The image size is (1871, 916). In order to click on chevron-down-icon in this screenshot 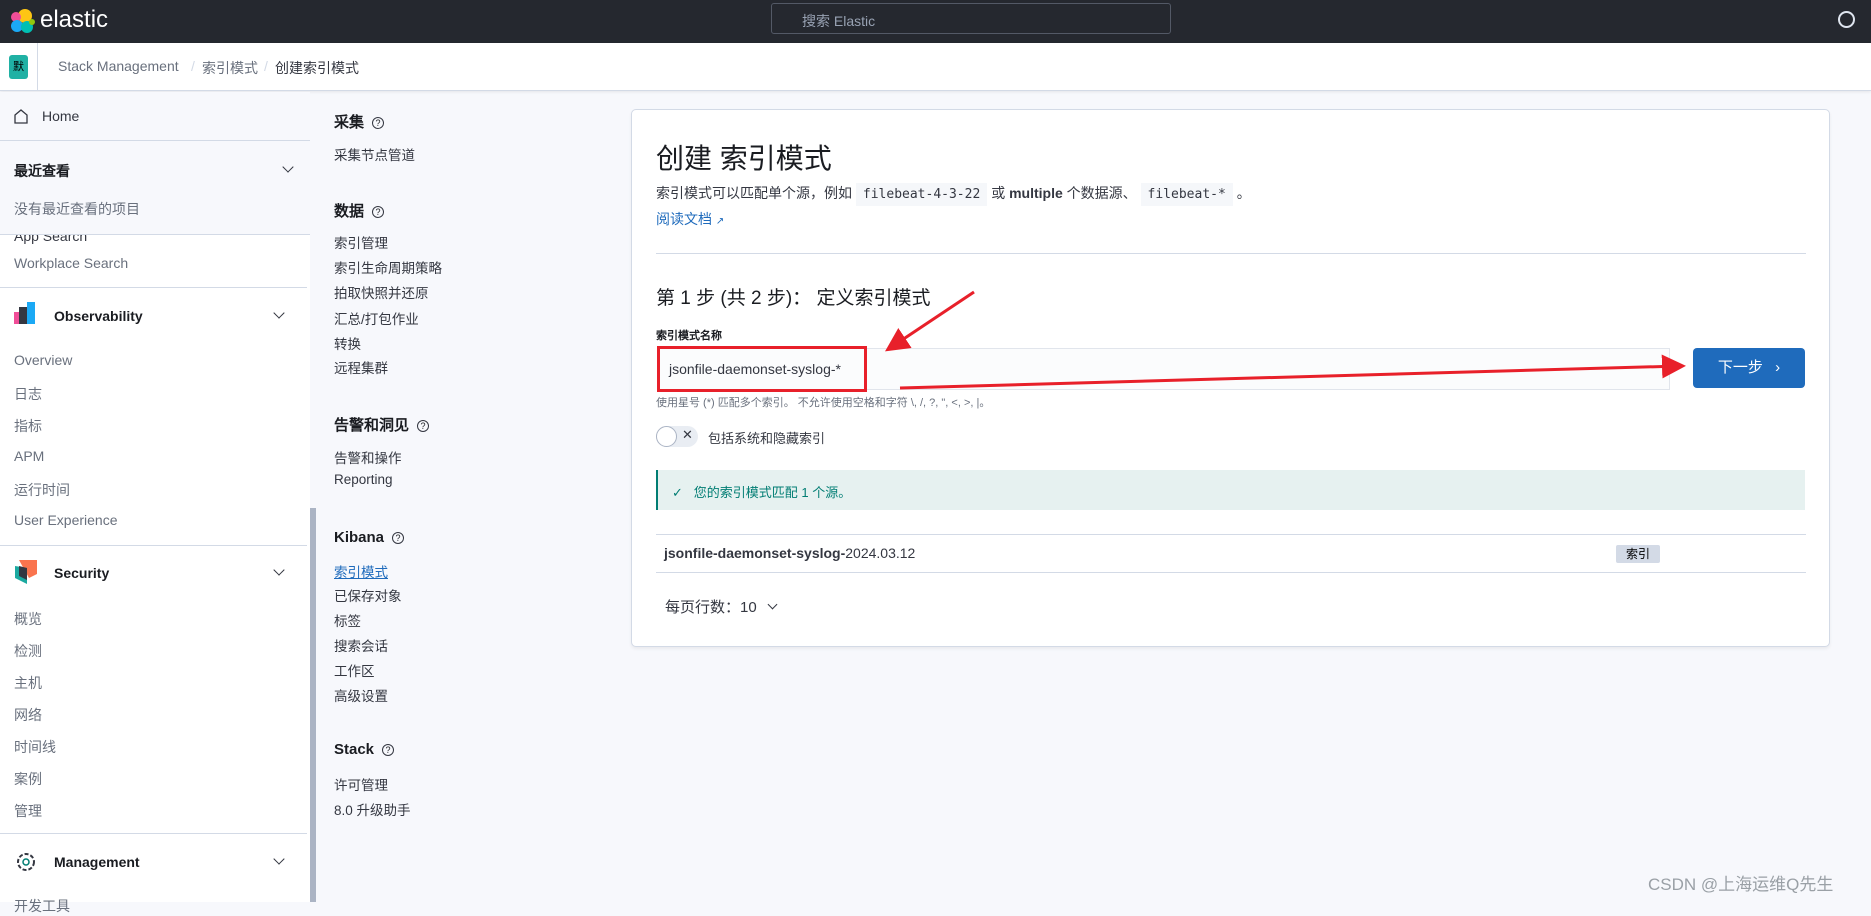, I will do `click(772, 604)`.